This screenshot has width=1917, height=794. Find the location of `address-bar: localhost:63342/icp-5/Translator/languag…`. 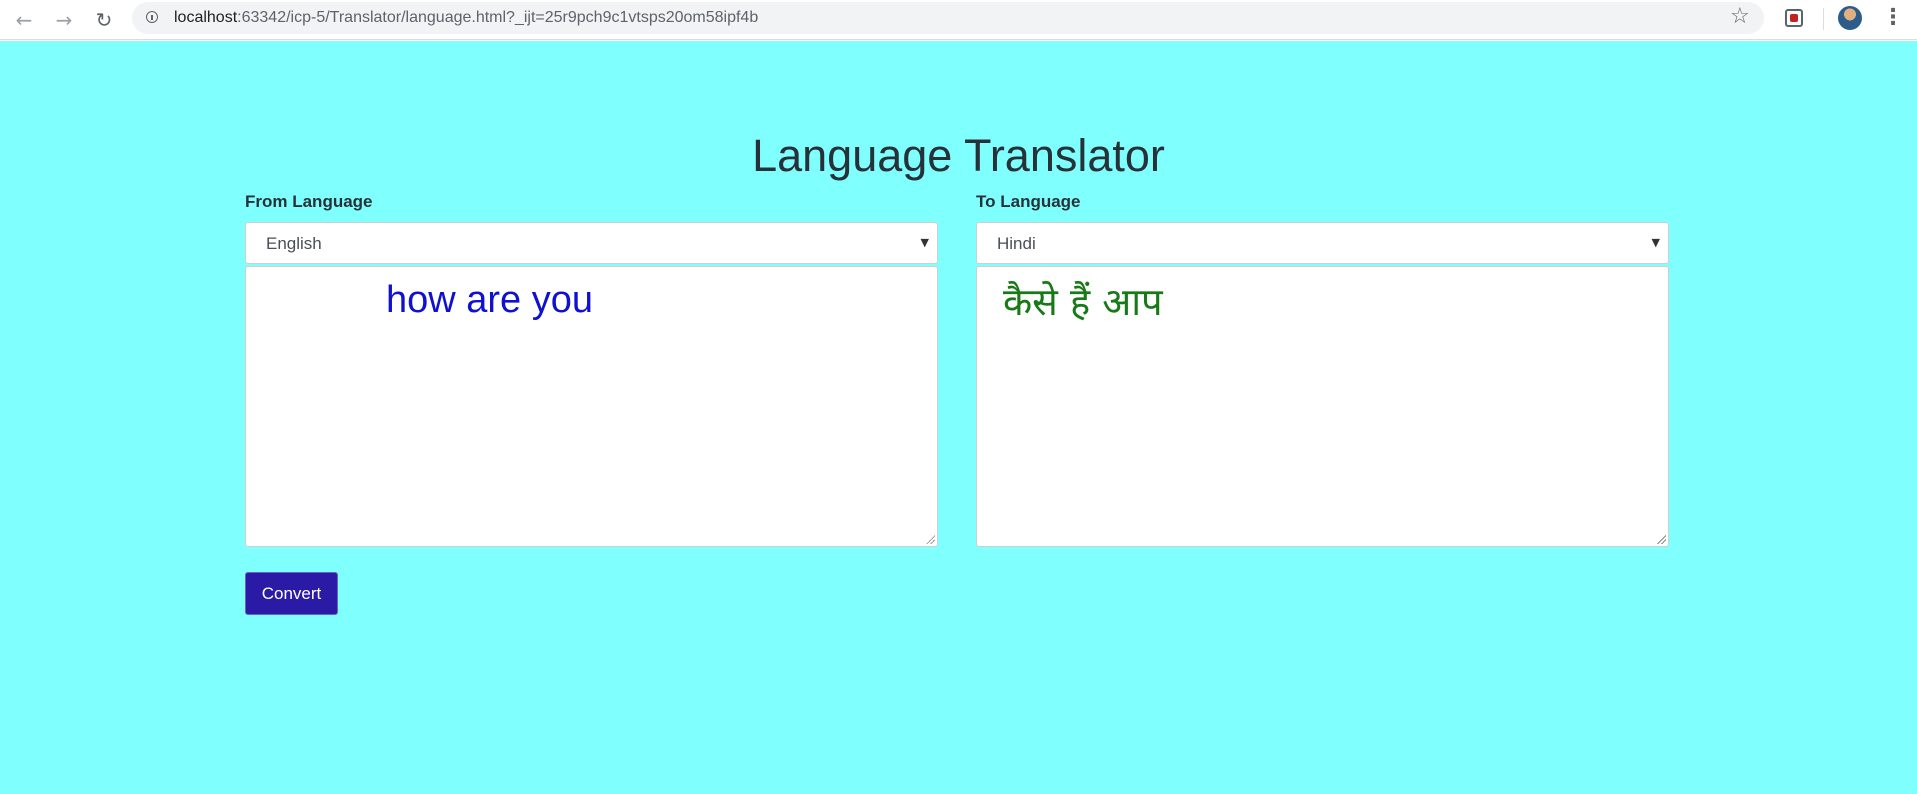

address-bar: localhost:63342/icp-5/Translator/languag… is located at coordinates (948, 18).